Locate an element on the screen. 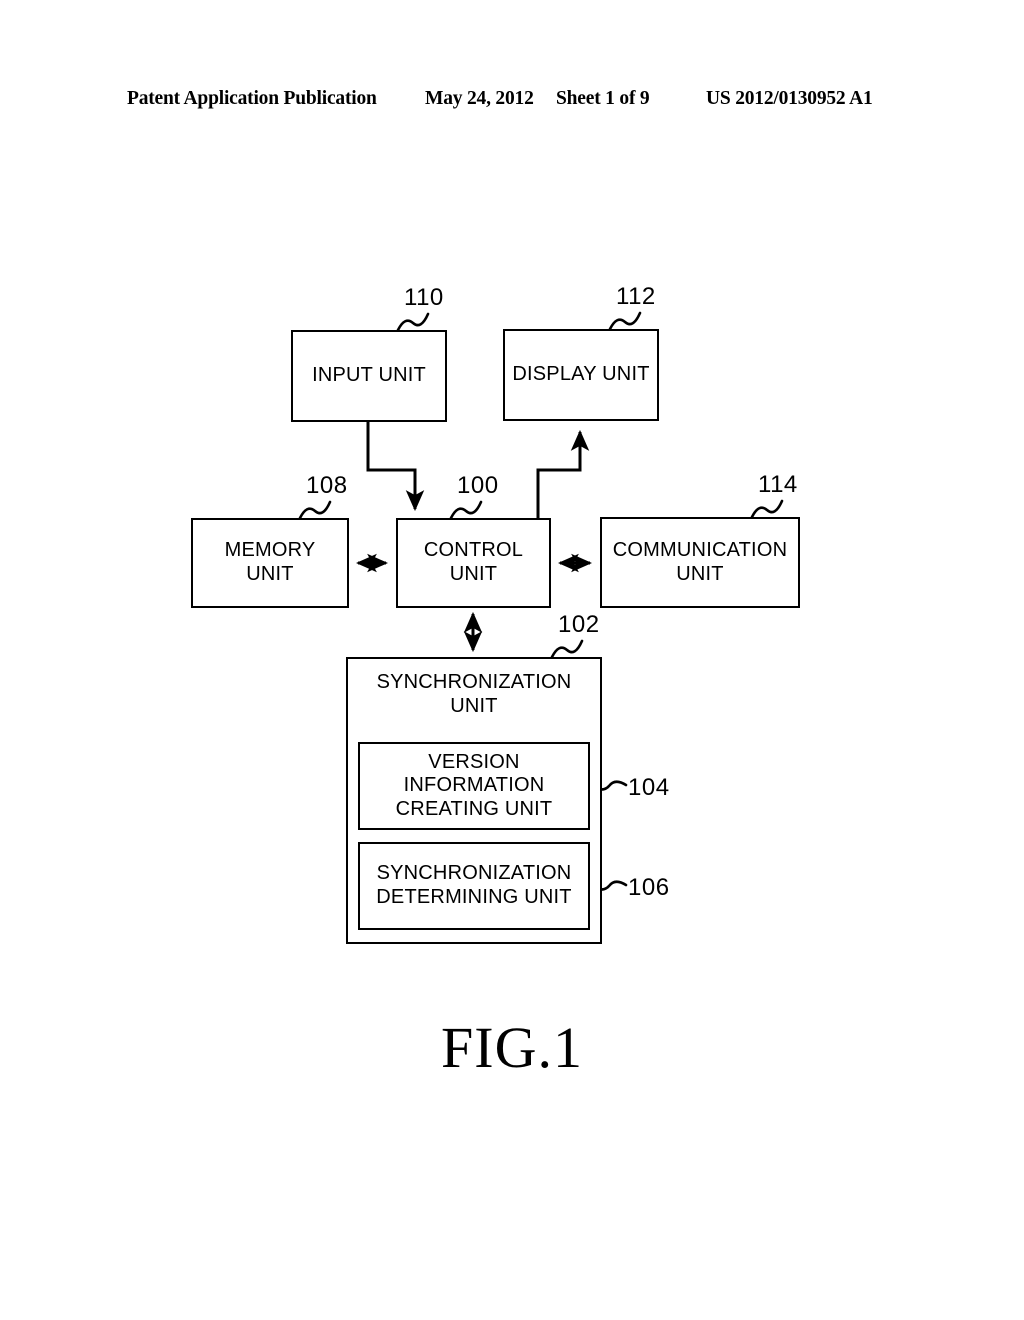  refnum-108: 108 is located at coordinates (327, 485).